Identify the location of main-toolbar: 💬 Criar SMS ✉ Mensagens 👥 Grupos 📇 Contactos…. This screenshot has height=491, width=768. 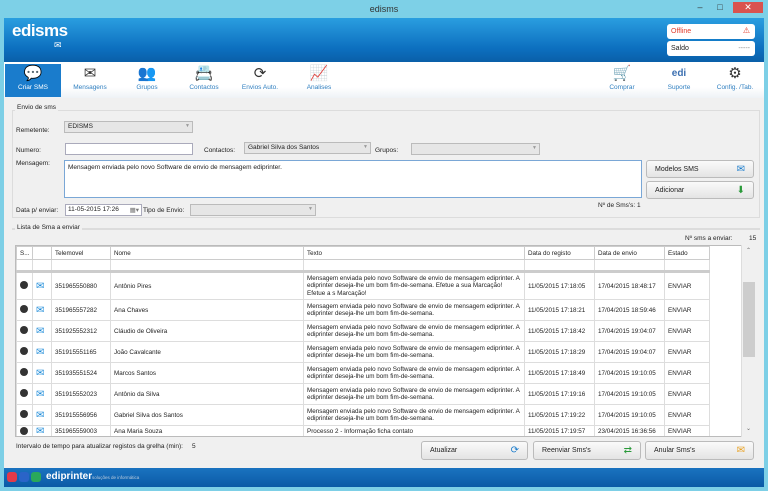
(384, 80).